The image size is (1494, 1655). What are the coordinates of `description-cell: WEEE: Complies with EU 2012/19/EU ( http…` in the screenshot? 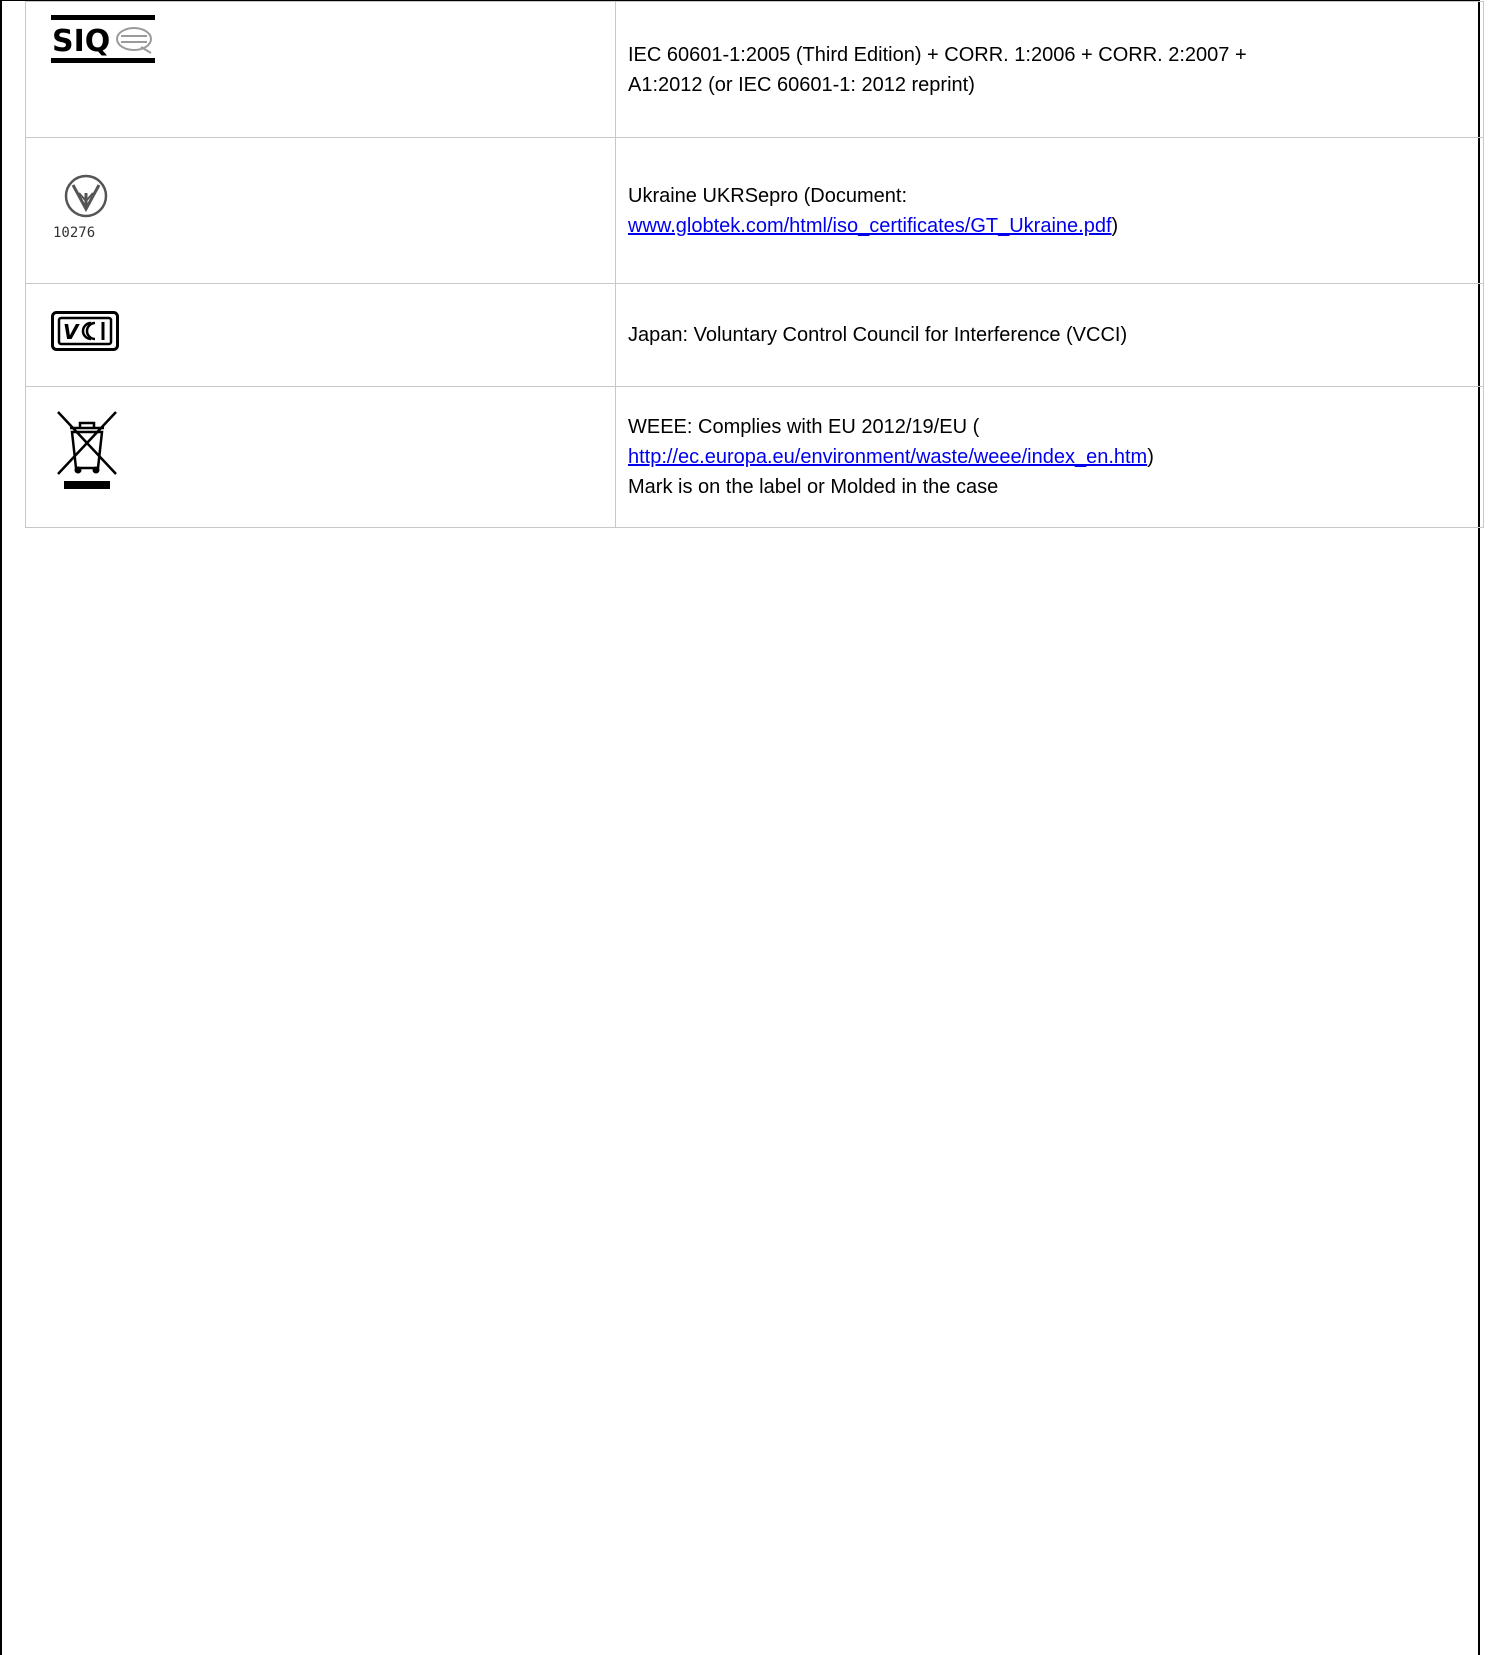 It's located at (1049, 457).